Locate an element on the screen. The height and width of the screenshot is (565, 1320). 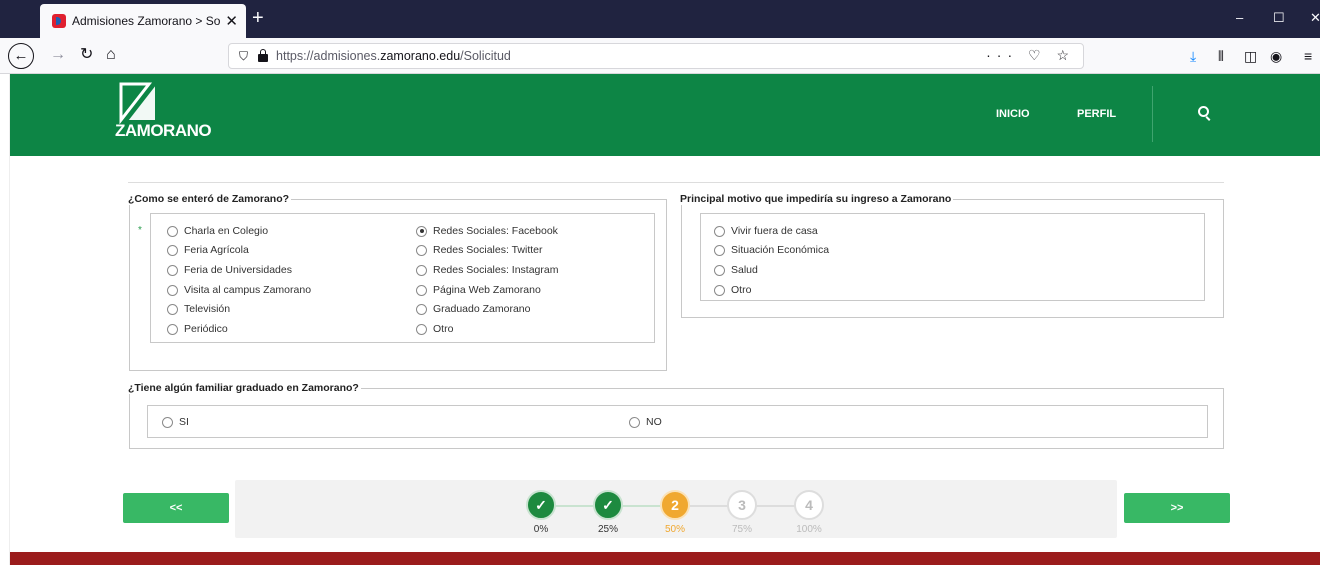
previous-button: << is located at coordinates (176, 508).